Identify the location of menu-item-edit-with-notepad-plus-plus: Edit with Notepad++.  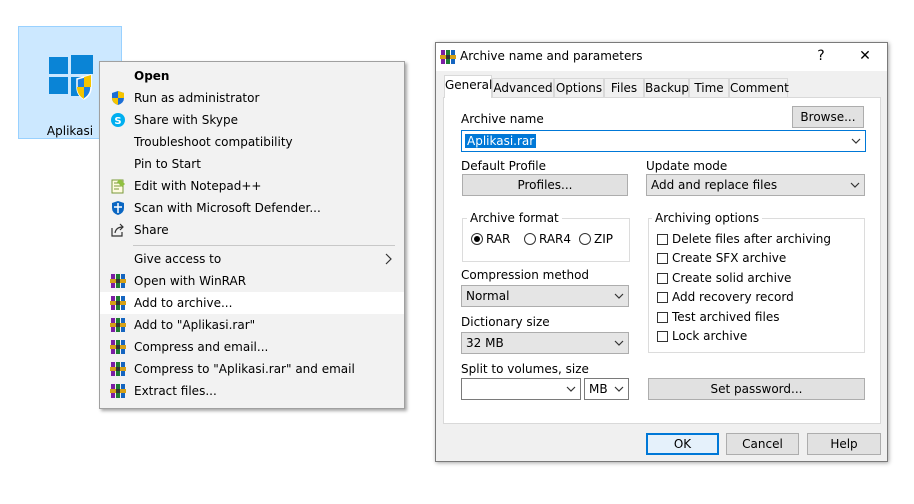
(252, 186).